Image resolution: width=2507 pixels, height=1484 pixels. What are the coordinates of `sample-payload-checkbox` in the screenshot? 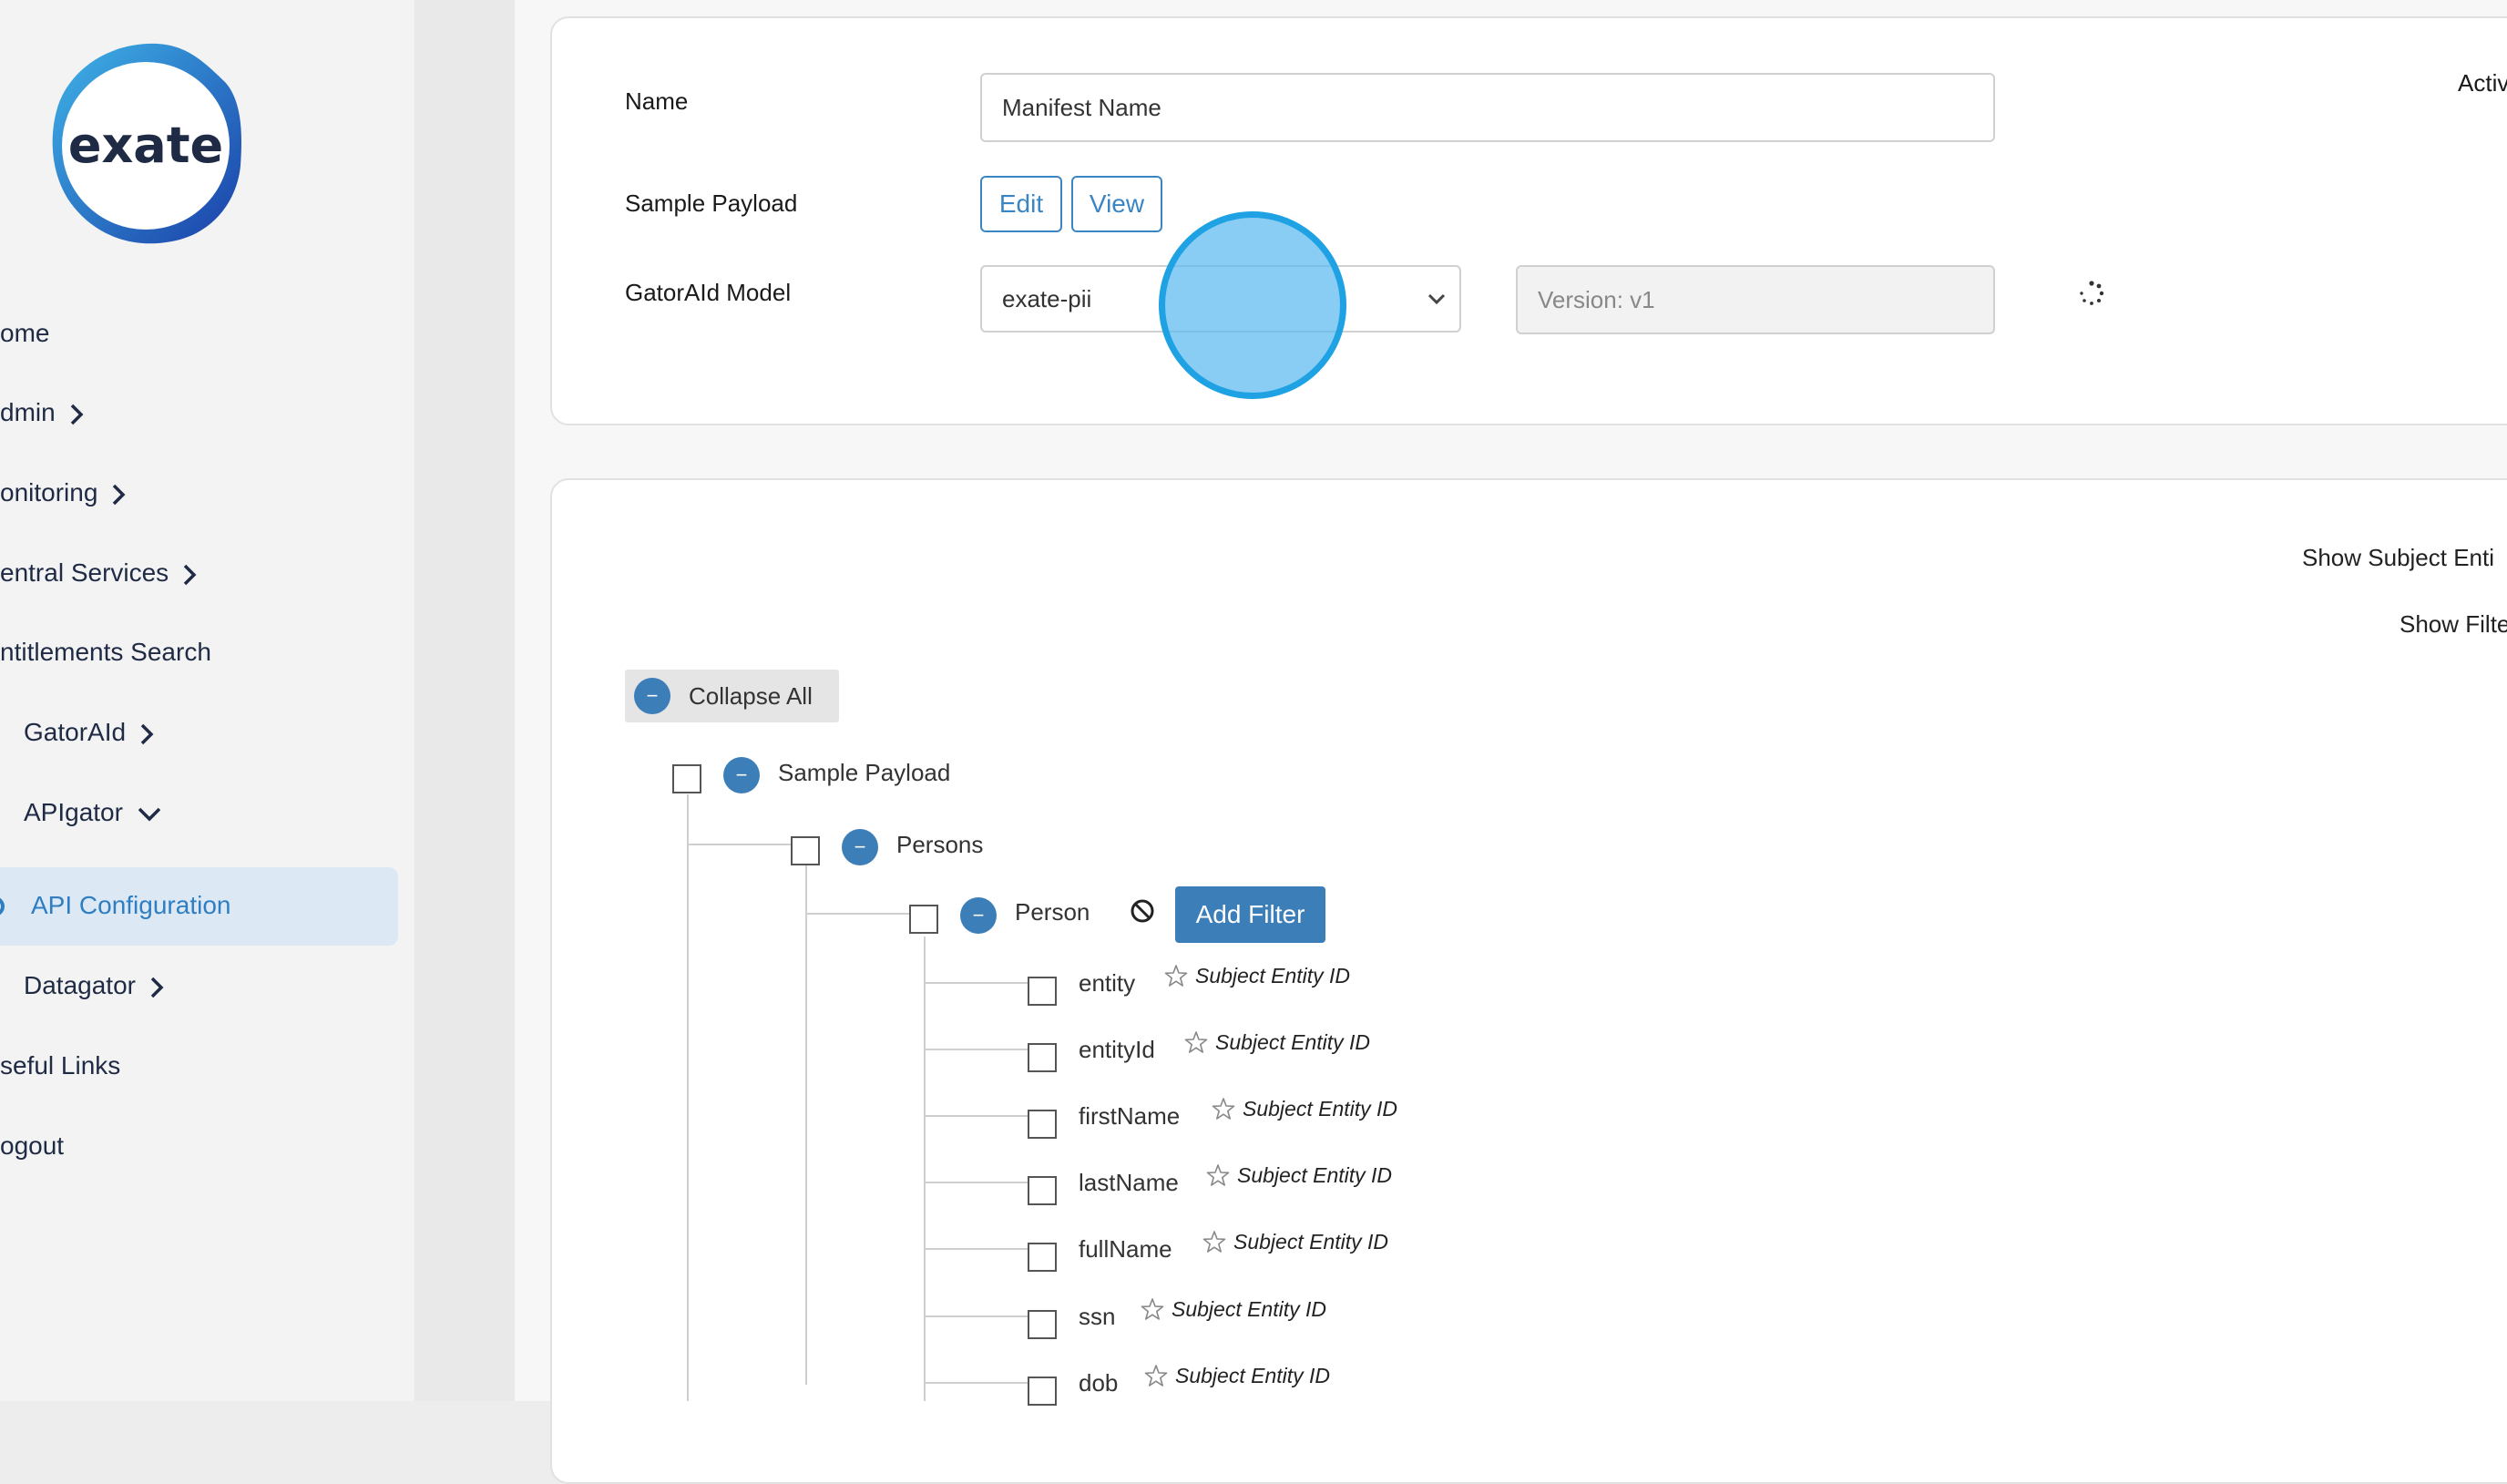 It's located at (686, 778).